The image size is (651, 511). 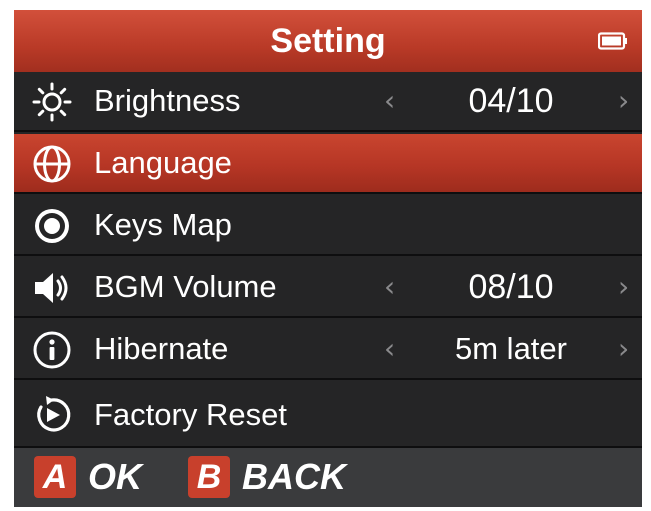 I want to click on menu-item-label: Hibernate, so click(x=161, y=348).